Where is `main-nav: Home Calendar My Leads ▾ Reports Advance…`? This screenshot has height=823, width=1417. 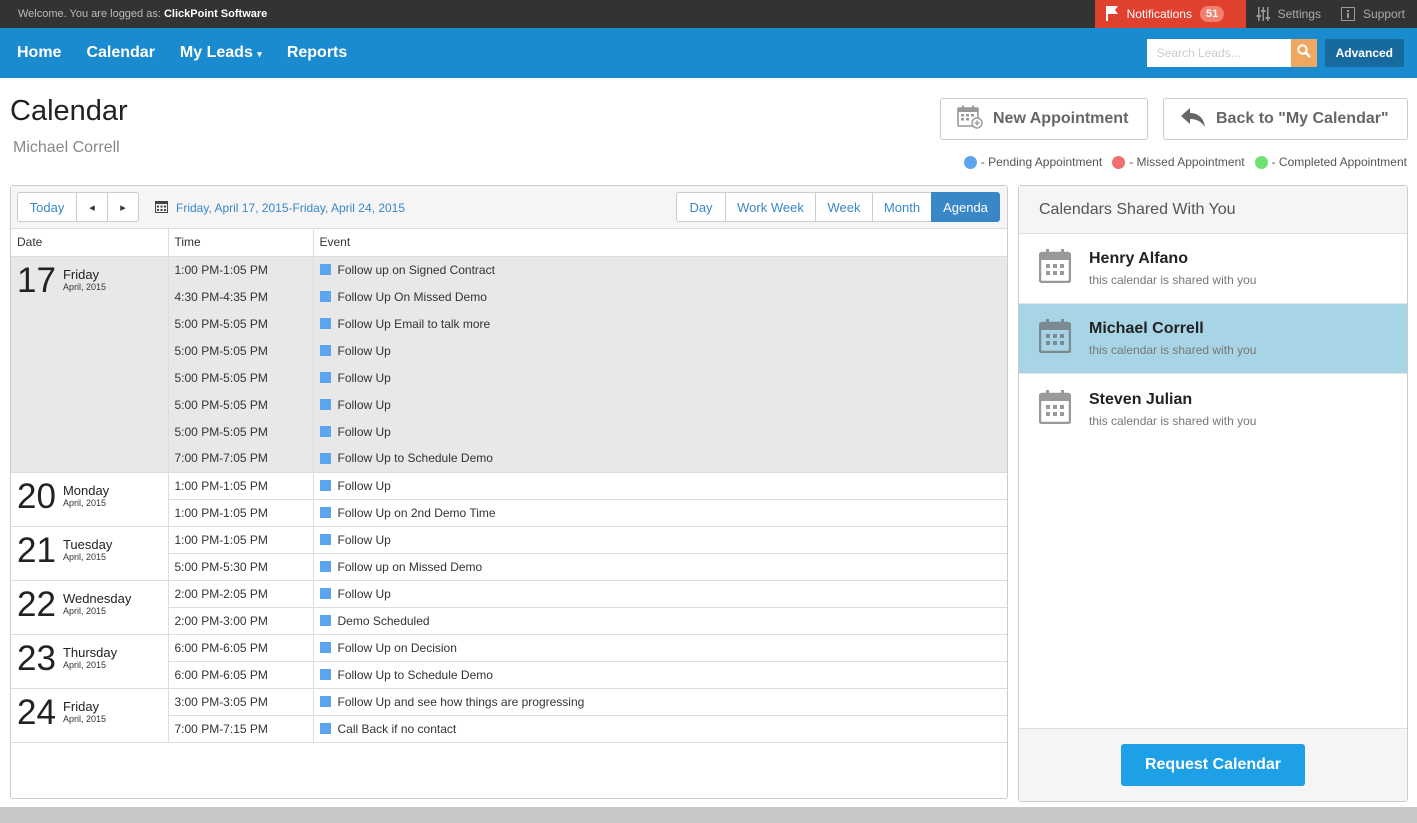 main-nav: Home Calendar My Leads ▾ Reports Advance… is located at coordinates (708, 53).